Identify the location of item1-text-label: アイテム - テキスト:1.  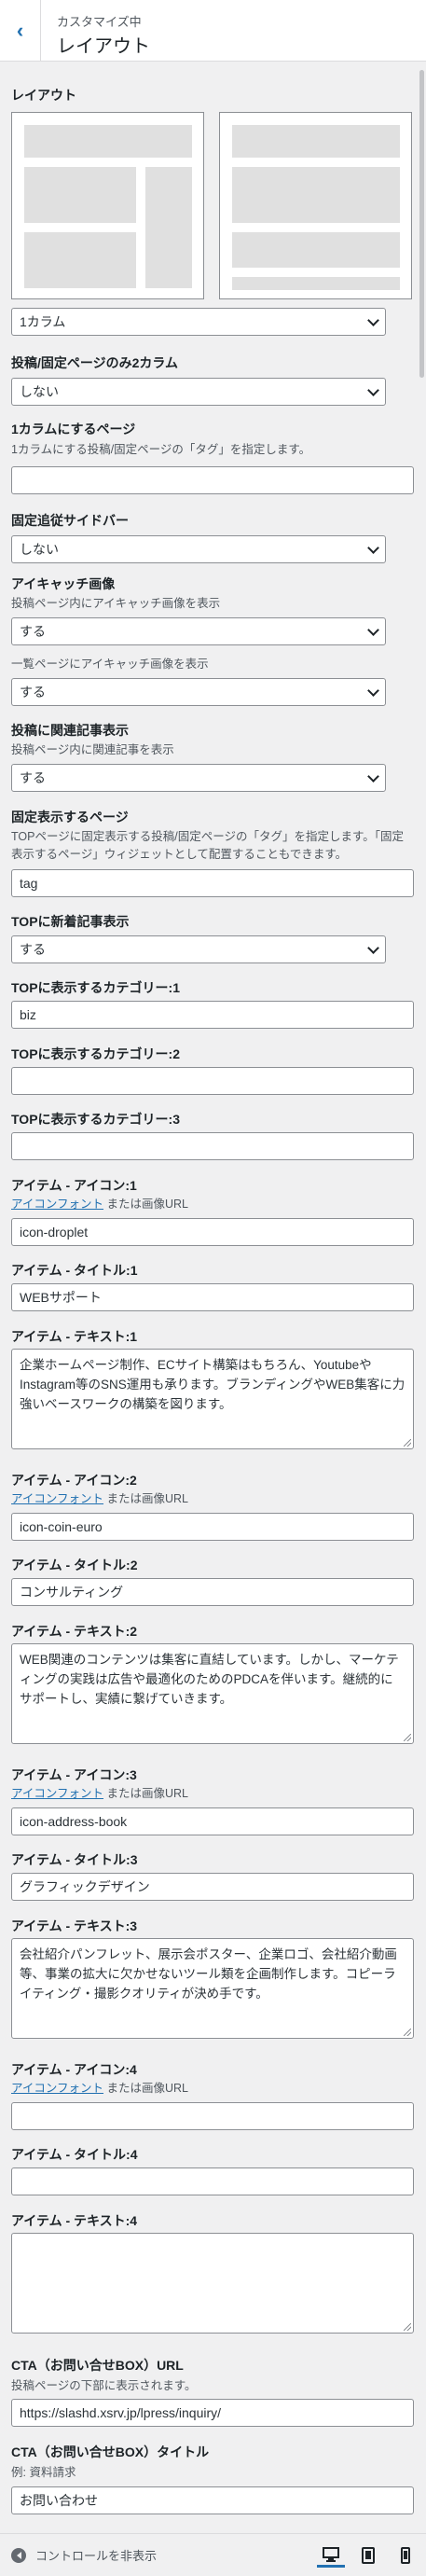
(74, 1336).